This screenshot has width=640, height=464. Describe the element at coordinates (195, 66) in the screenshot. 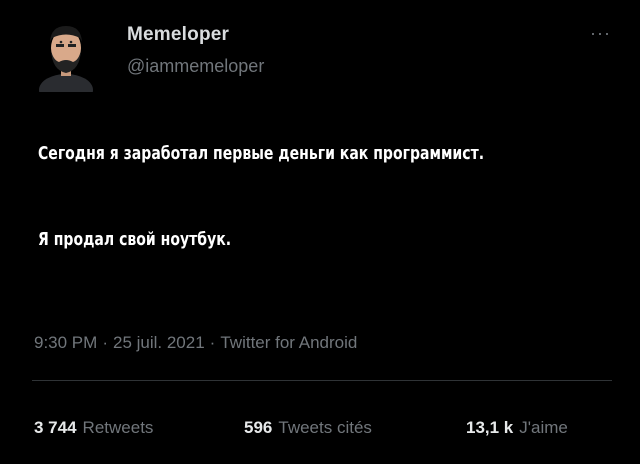

I see `author-handle: @iammemeloper` at that location.